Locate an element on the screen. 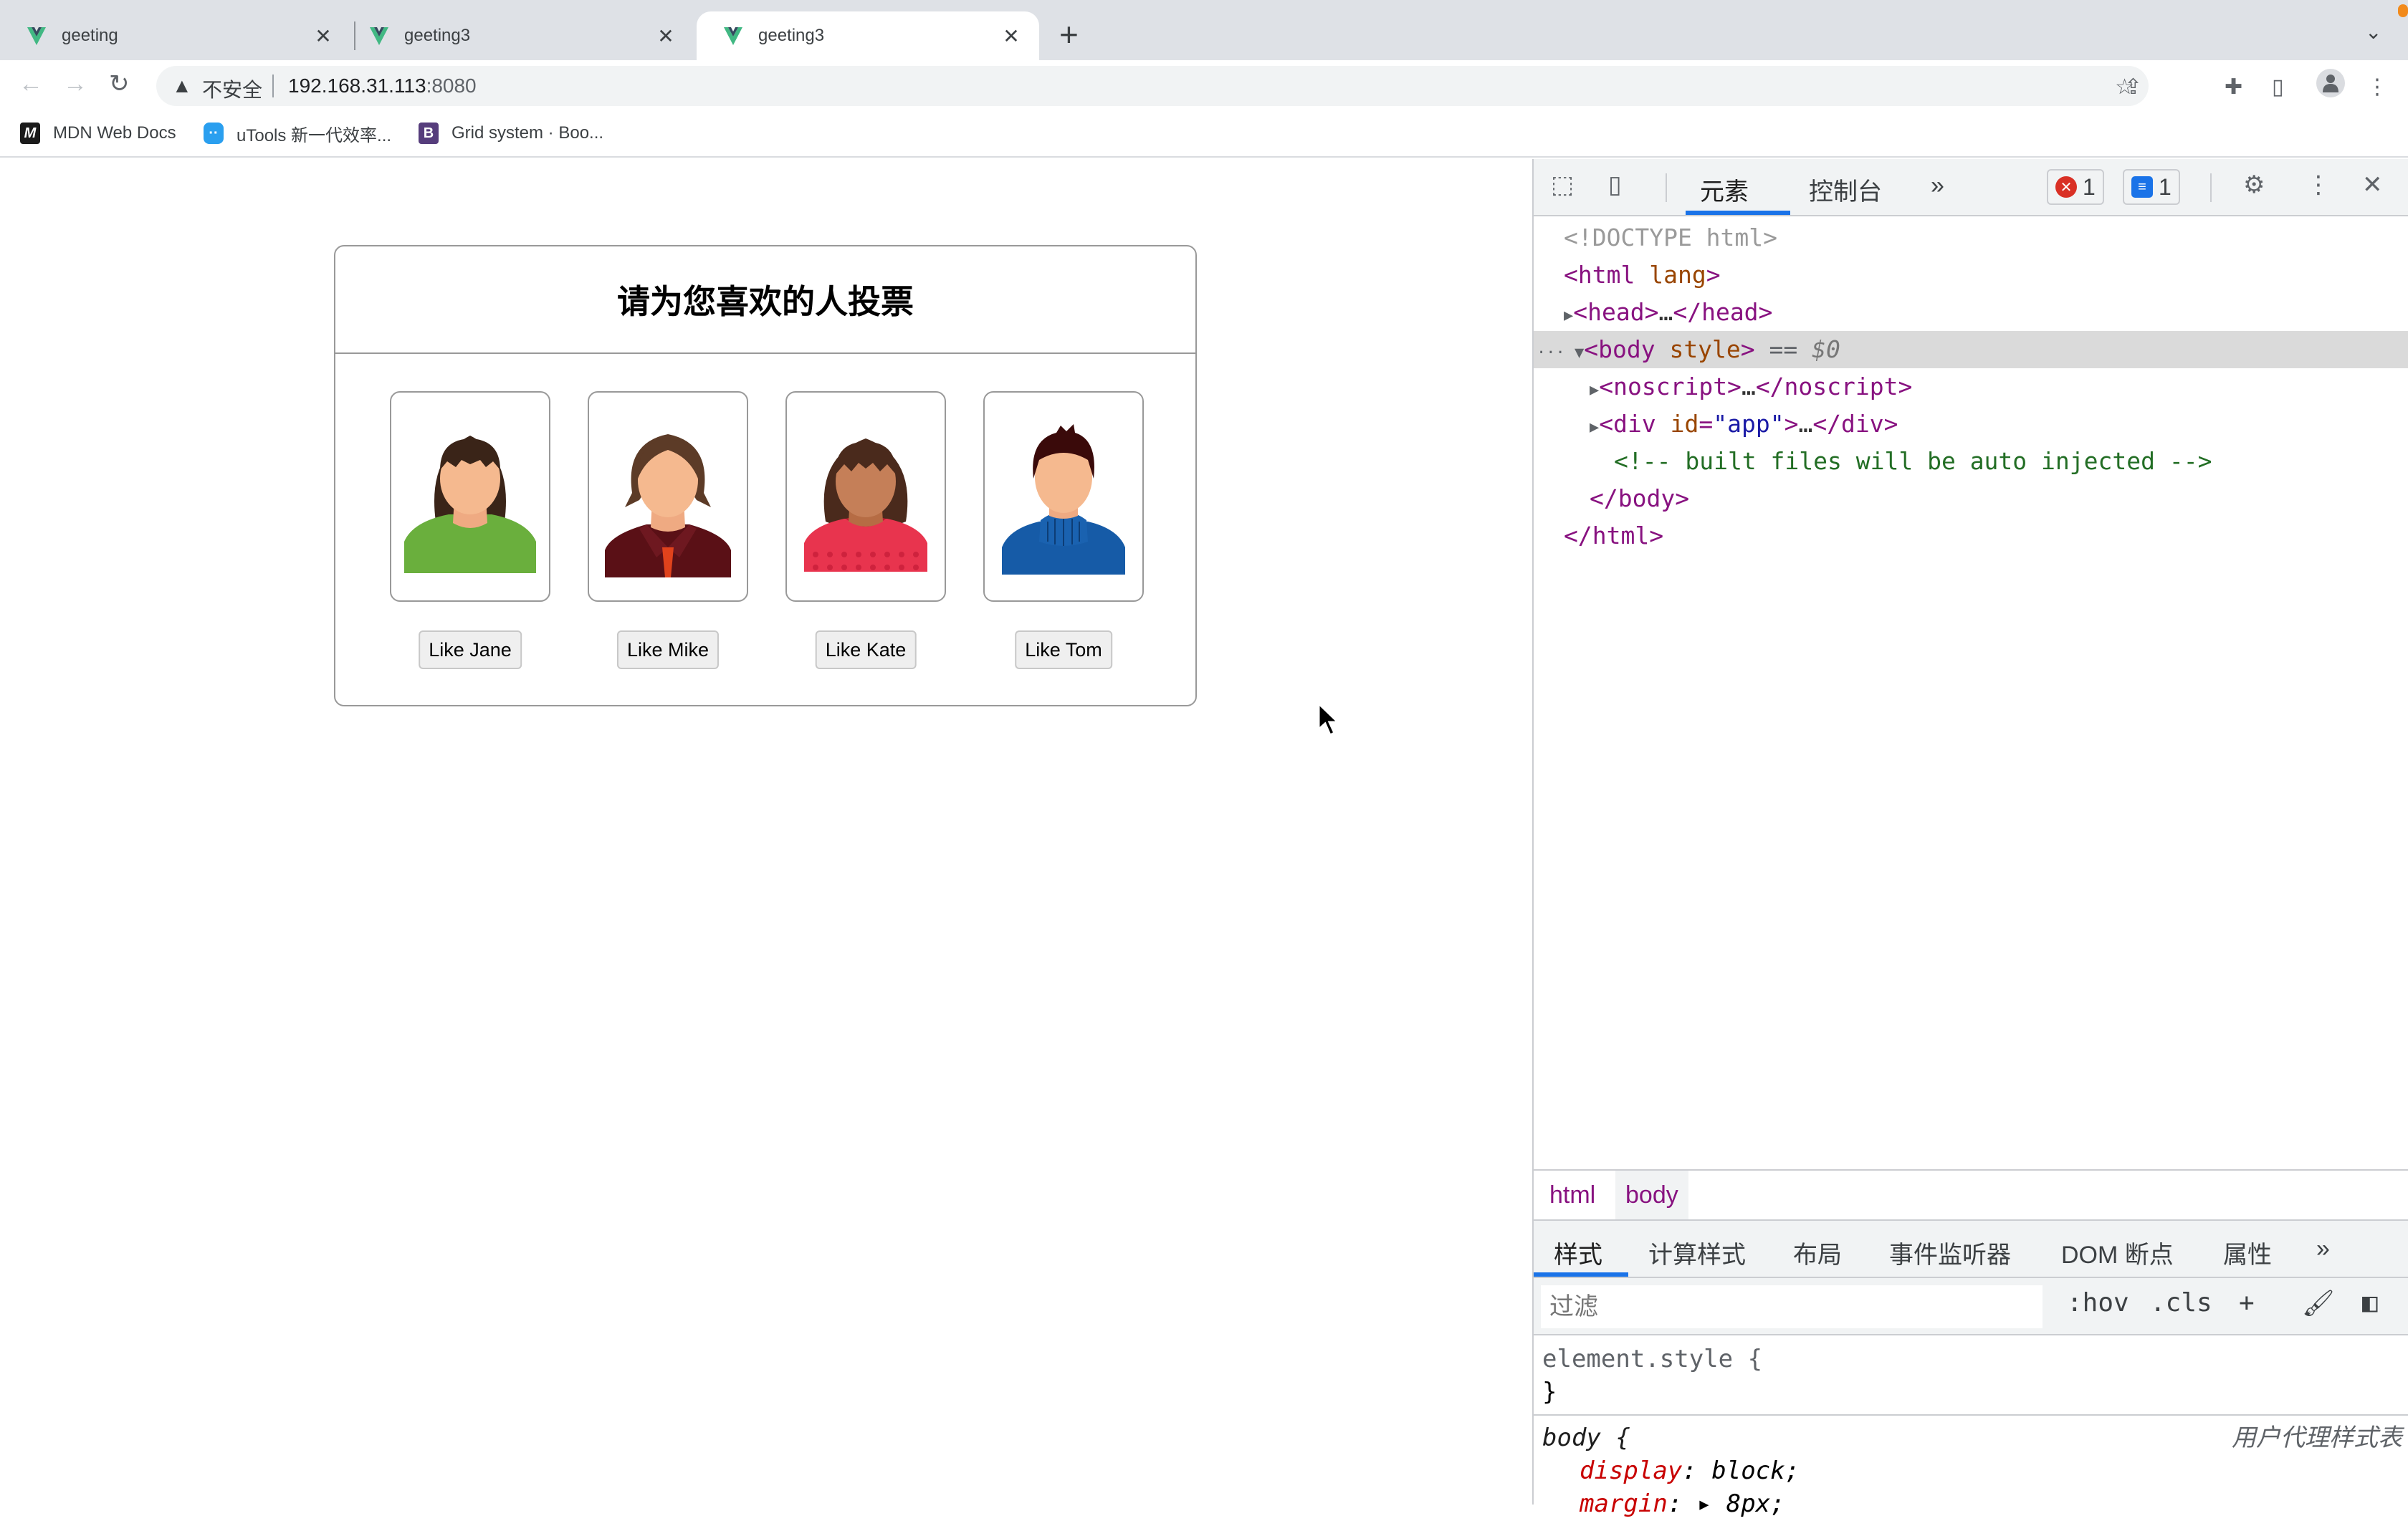 The width and height of the screenshot is (2408, 1526). paint-brush-icon: 🖌 is located at coordinates (2318, 1303).